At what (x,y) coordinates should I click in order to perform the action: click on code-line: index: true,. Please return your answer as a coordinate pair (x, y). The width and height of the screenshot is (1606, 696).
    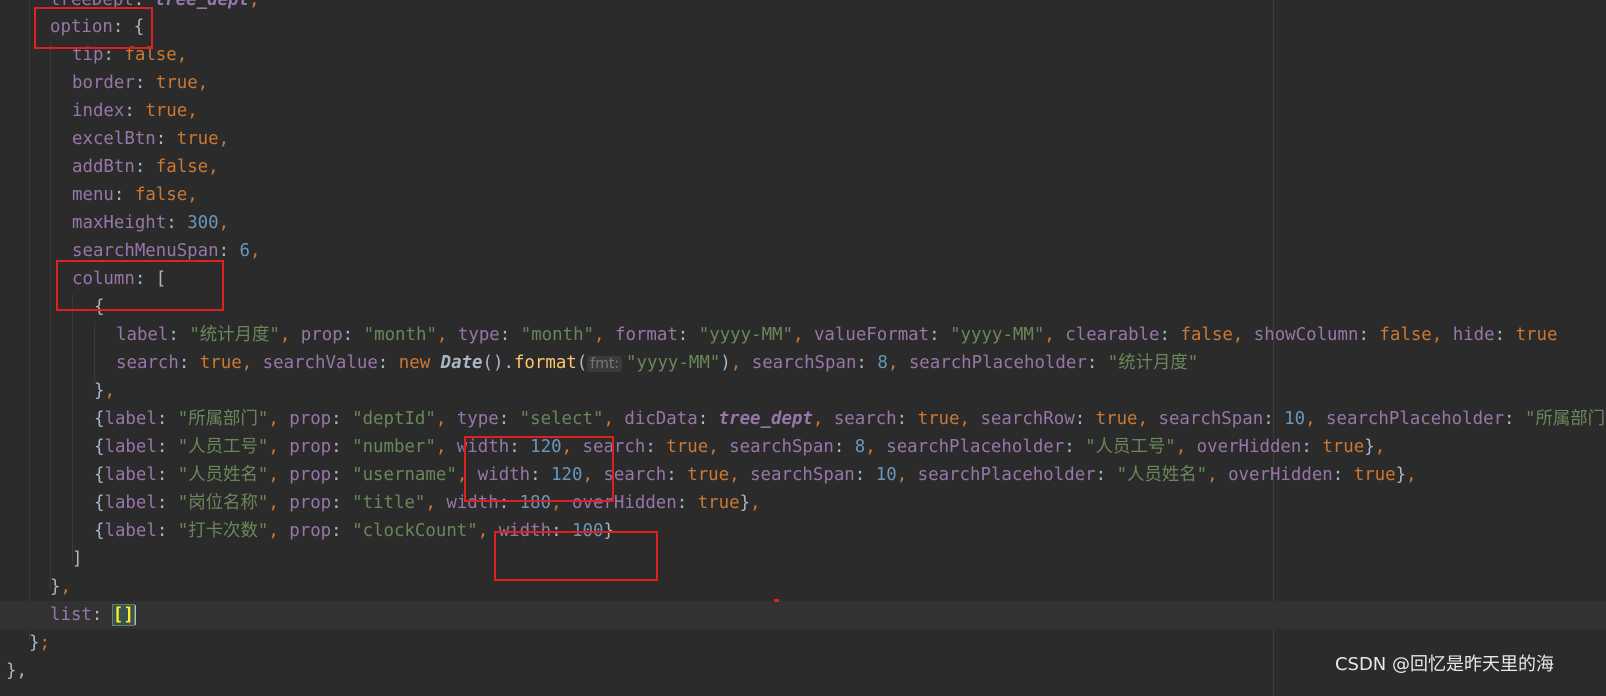
    Looking at the image, I should click on (99, 111).